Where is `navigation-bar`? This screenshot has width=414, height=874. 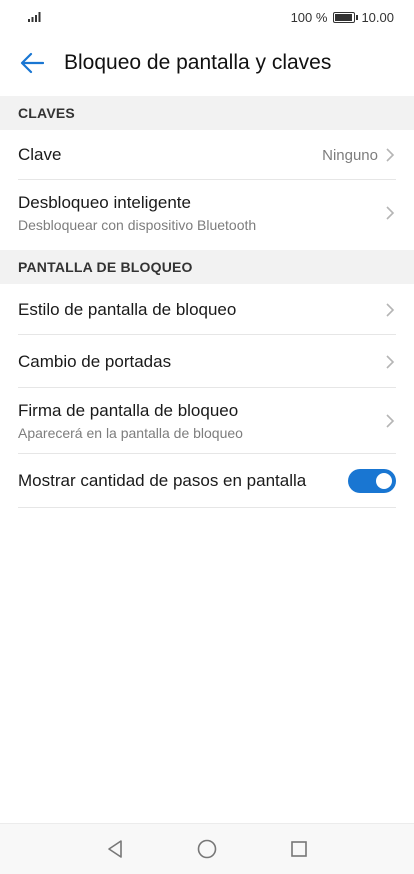 navigation-bar is located at coordinates (207, 848).